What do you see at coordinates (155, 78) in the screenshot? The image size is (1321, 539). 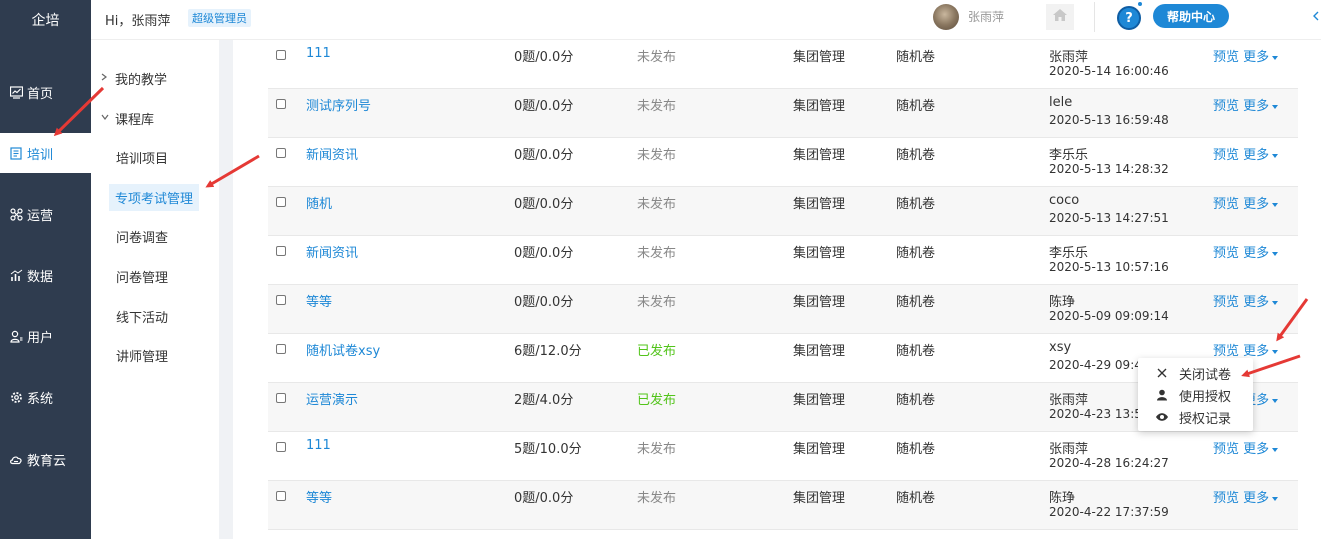 I see `subnav-group-my-teaching: 我的教学` at bounding box center [155, 78].